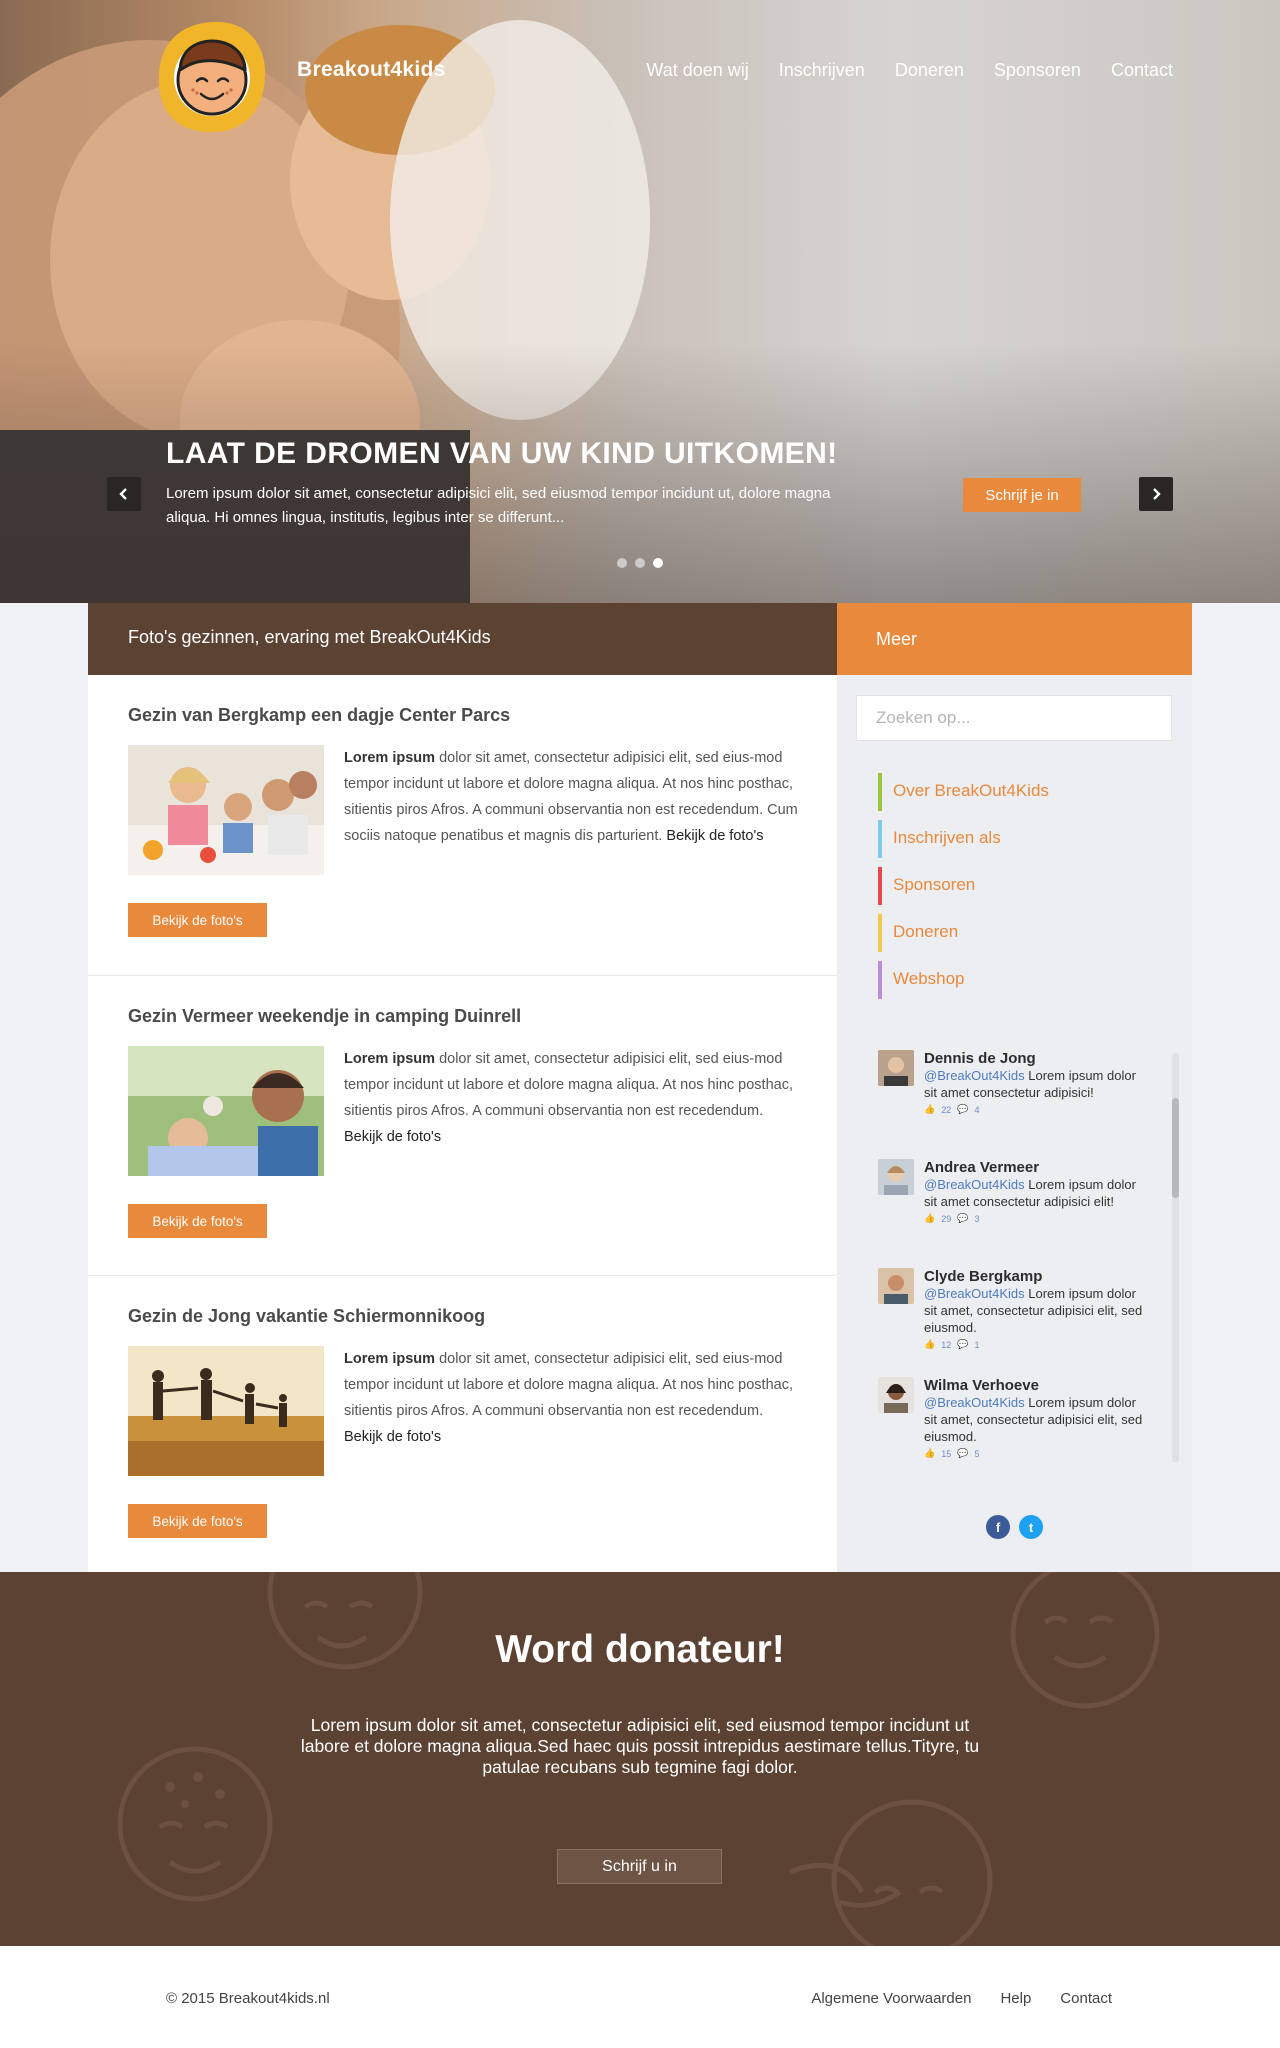 This screenshot has height=2048, width=1280. I want to click on nav-doneren: Doneren, so click(929, 70).